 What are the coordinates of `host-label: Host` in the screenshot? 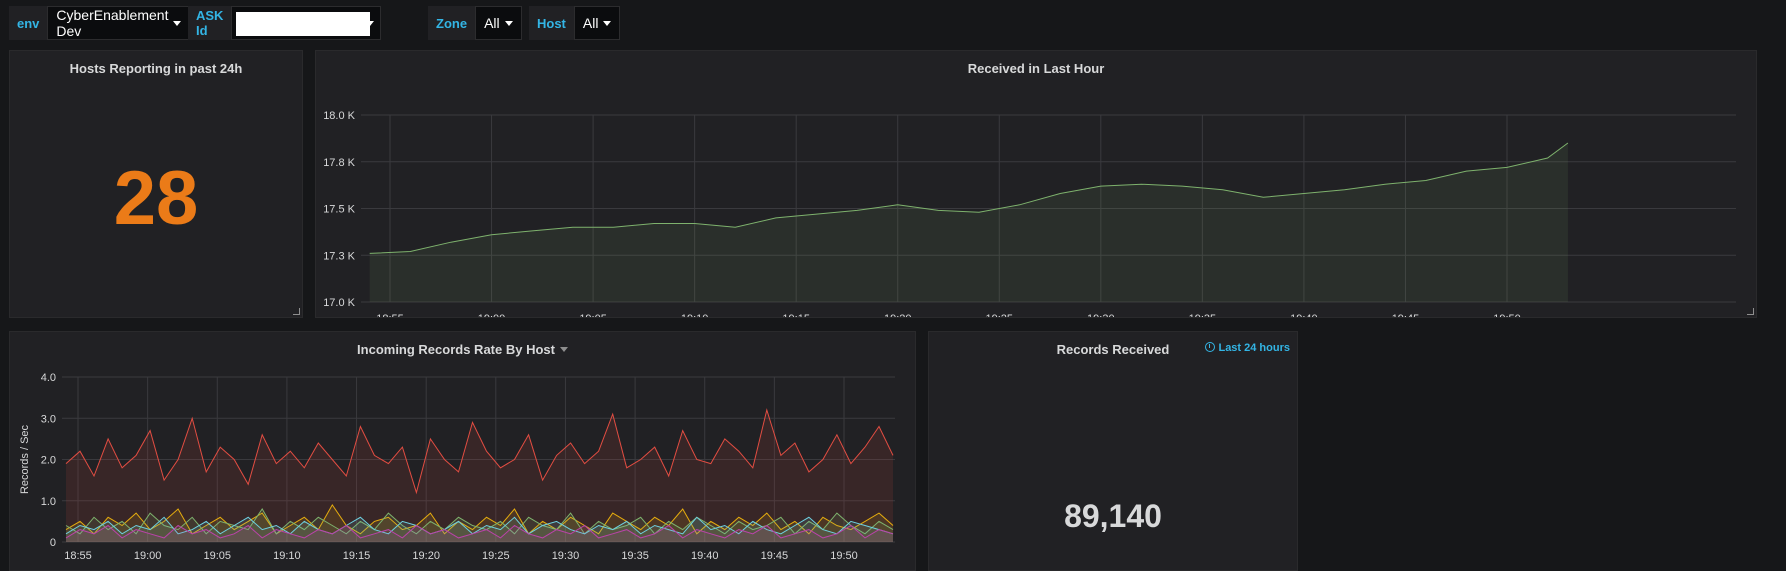 It's located at (551, 23).